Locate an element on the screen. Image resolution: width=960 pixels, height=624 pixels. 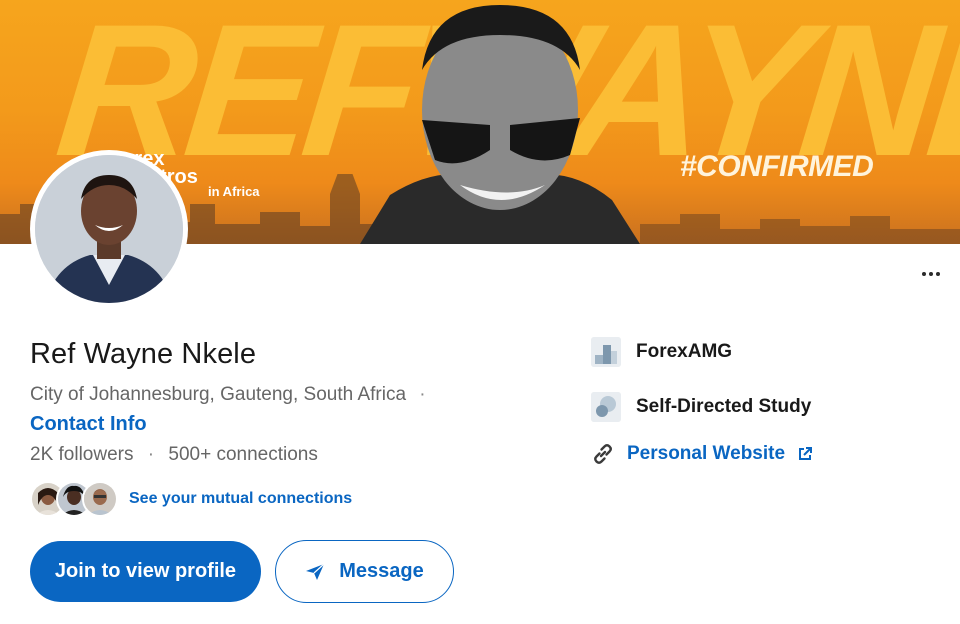
profile-avatar is located at coordinates (109, 229).